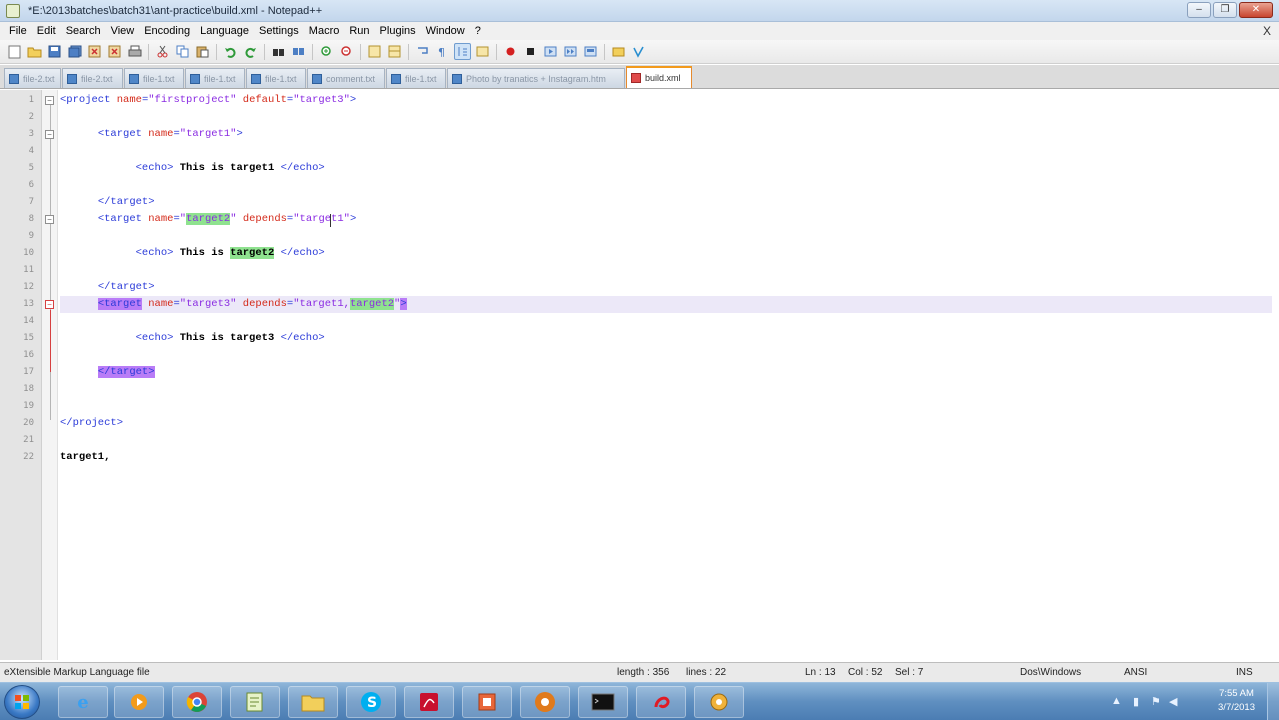 Image resolution: width=1279 pixels, height=720 pixels. I want to click on flag-icon: ⚑, so click(1156, 701).